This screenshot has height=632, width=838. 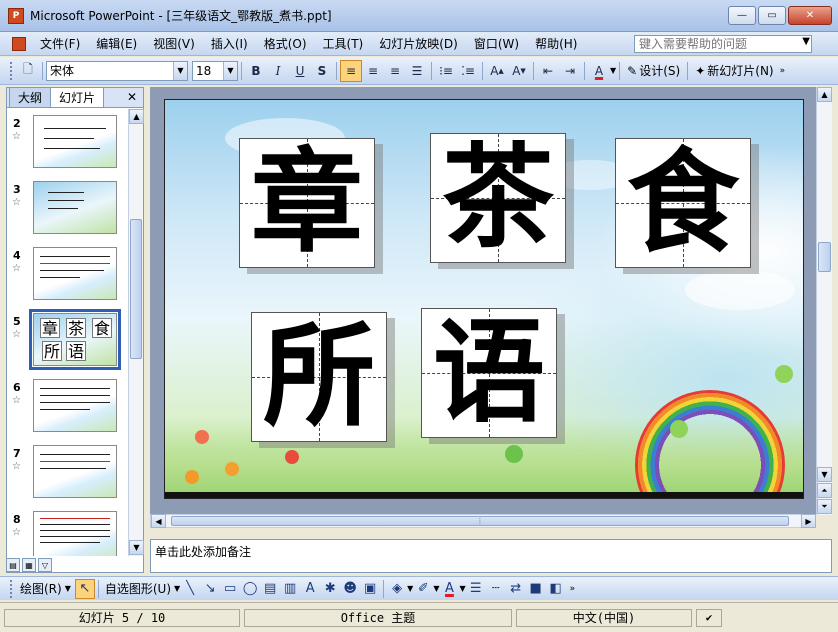 I want to click on char-card: 所, so click(x=319, y=377).